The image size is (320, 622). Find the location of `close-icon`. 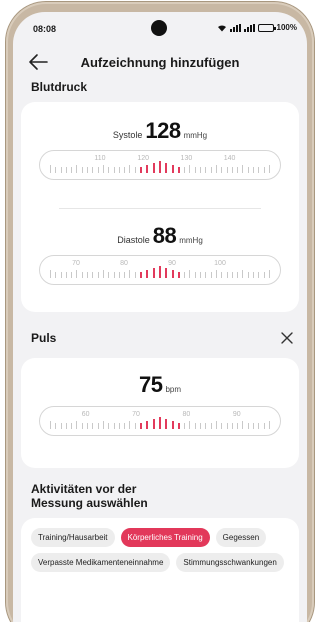

close-icon is located at coordinates (287, 338).